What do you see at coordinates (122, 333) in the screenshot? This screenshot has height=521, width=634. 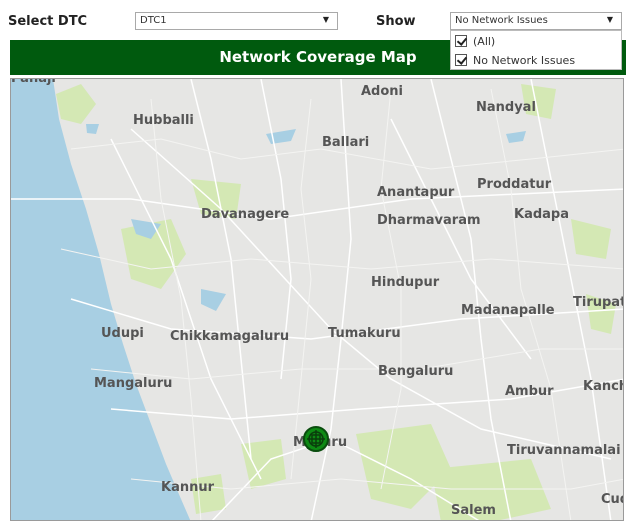 I see `city-label: Udupi` at bounding box center [122, 333].